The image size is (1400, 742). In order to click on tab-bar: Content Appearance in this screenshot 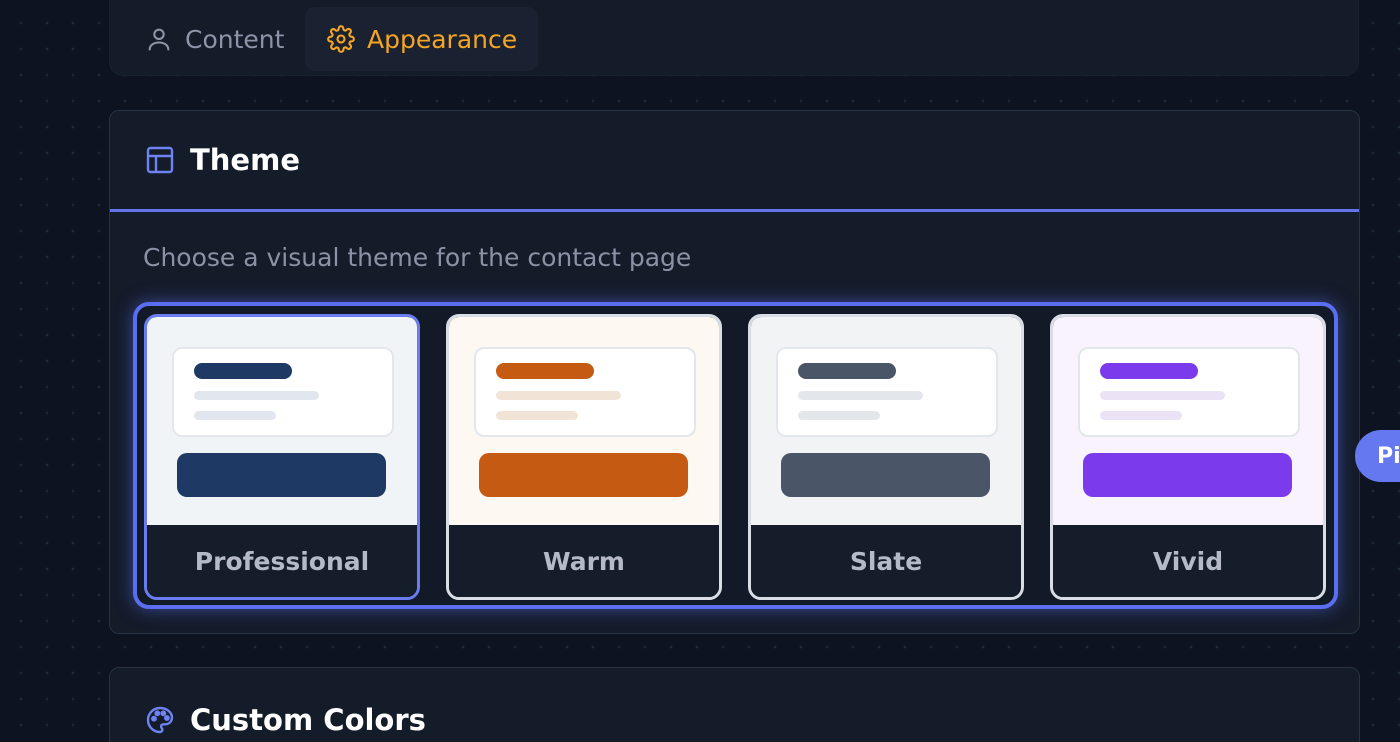, I will do `click(734, 38)`.